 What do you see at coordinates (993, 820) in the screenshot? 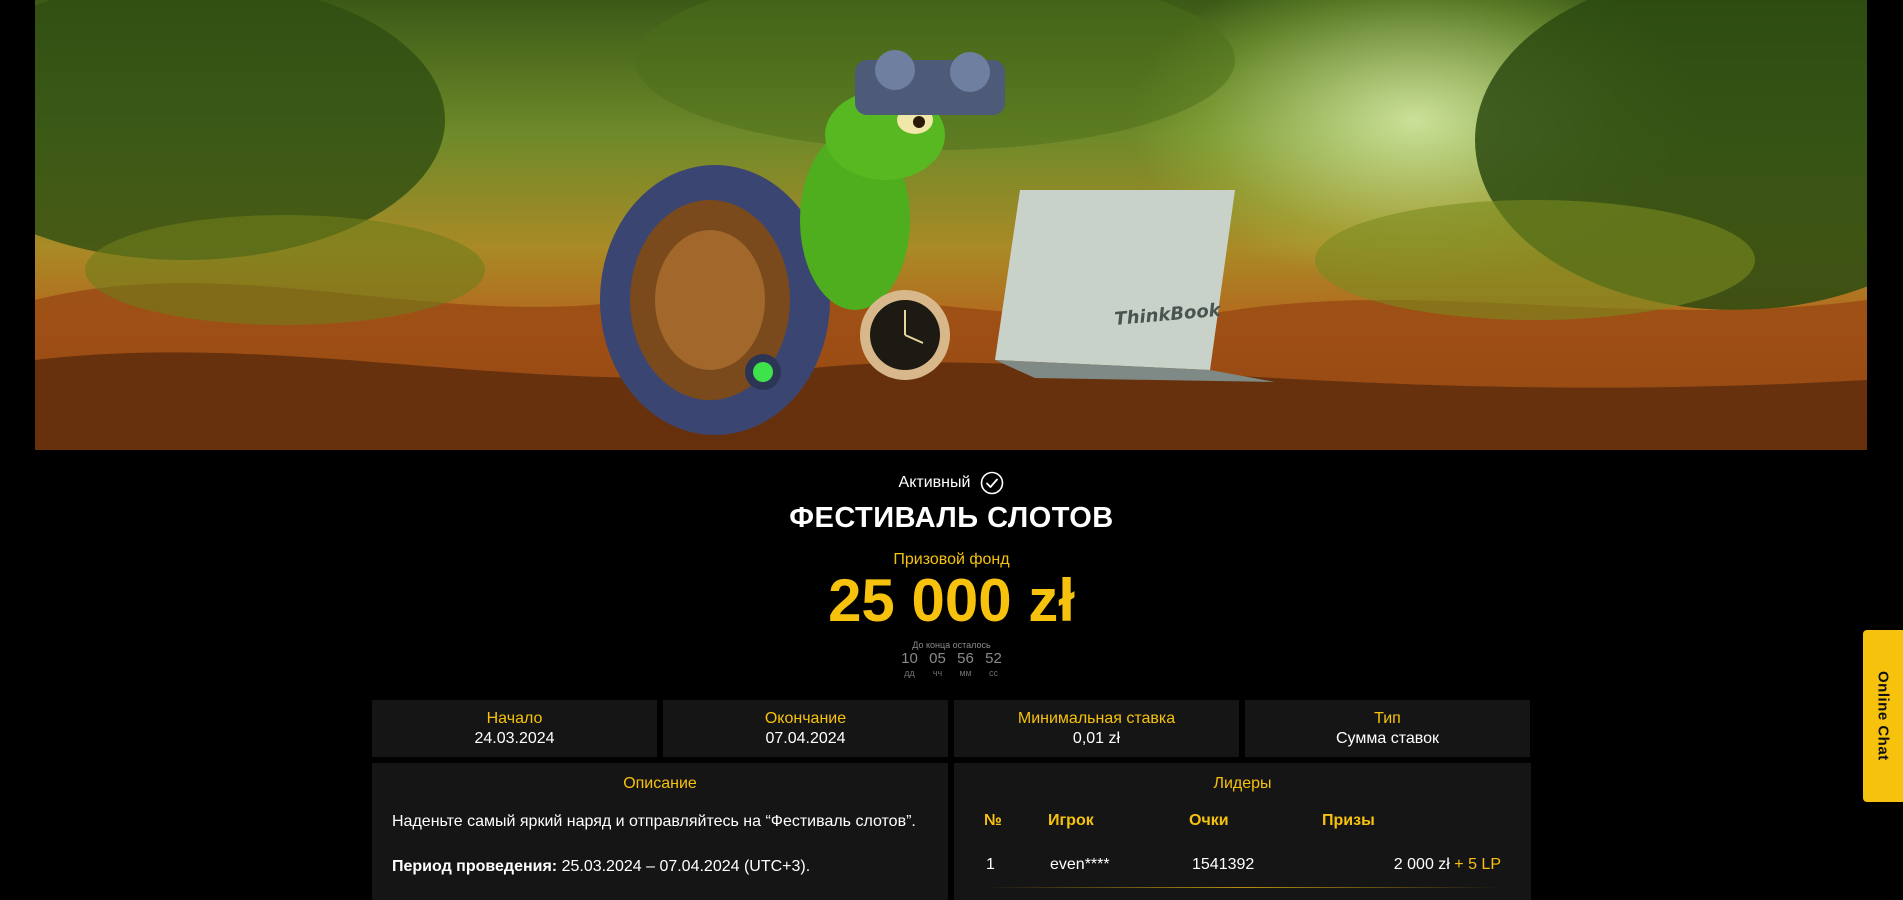
I see `header-num: №` at bounding box center [993, 820].